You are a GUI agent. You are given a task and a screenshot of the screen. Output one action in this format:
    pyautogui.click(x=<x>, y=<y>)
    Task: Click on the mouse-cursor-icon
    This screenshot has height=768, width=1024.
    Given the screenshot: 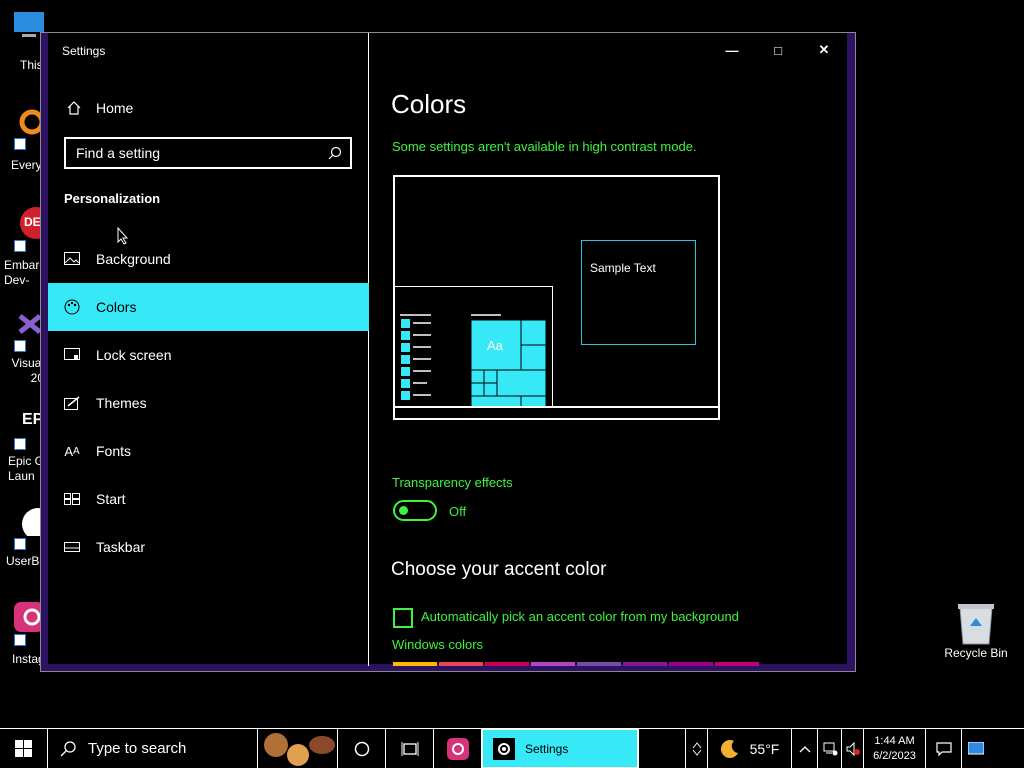 What is the action you would take?
    pyautogui.click(x=123, y=236)
    